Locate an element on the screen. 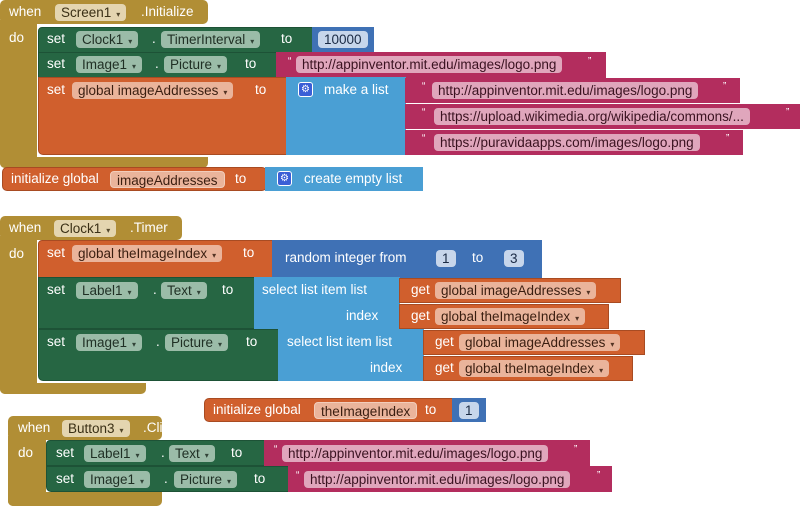 The height and width of the screenshot is (506, 800). component-dropdown: Screen1 ▾ is located at coordinates (91, 12).